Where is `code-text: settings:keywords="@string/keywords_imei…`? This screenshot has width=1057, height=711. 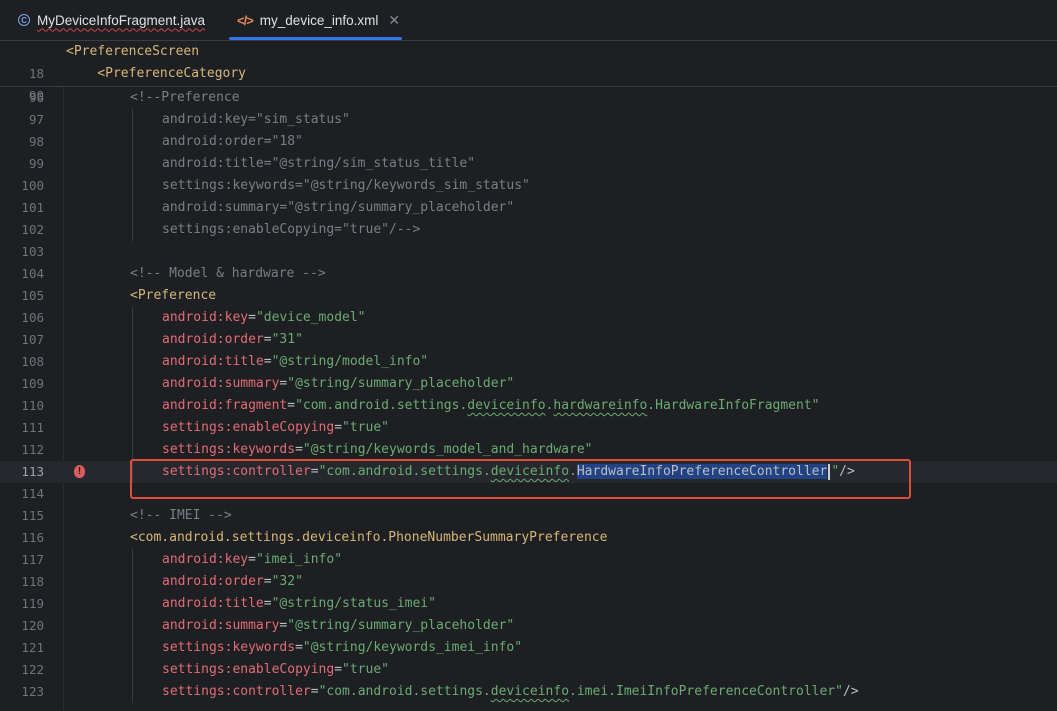 code-text: settings:keywords="@string/keywords_imei… is located at coordinates (342, 648).